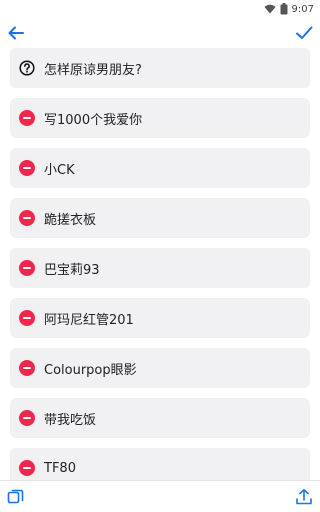 This screenshot has height=512, width=320. I want to click on list-item: 带我吃饭, so click(160, 418).